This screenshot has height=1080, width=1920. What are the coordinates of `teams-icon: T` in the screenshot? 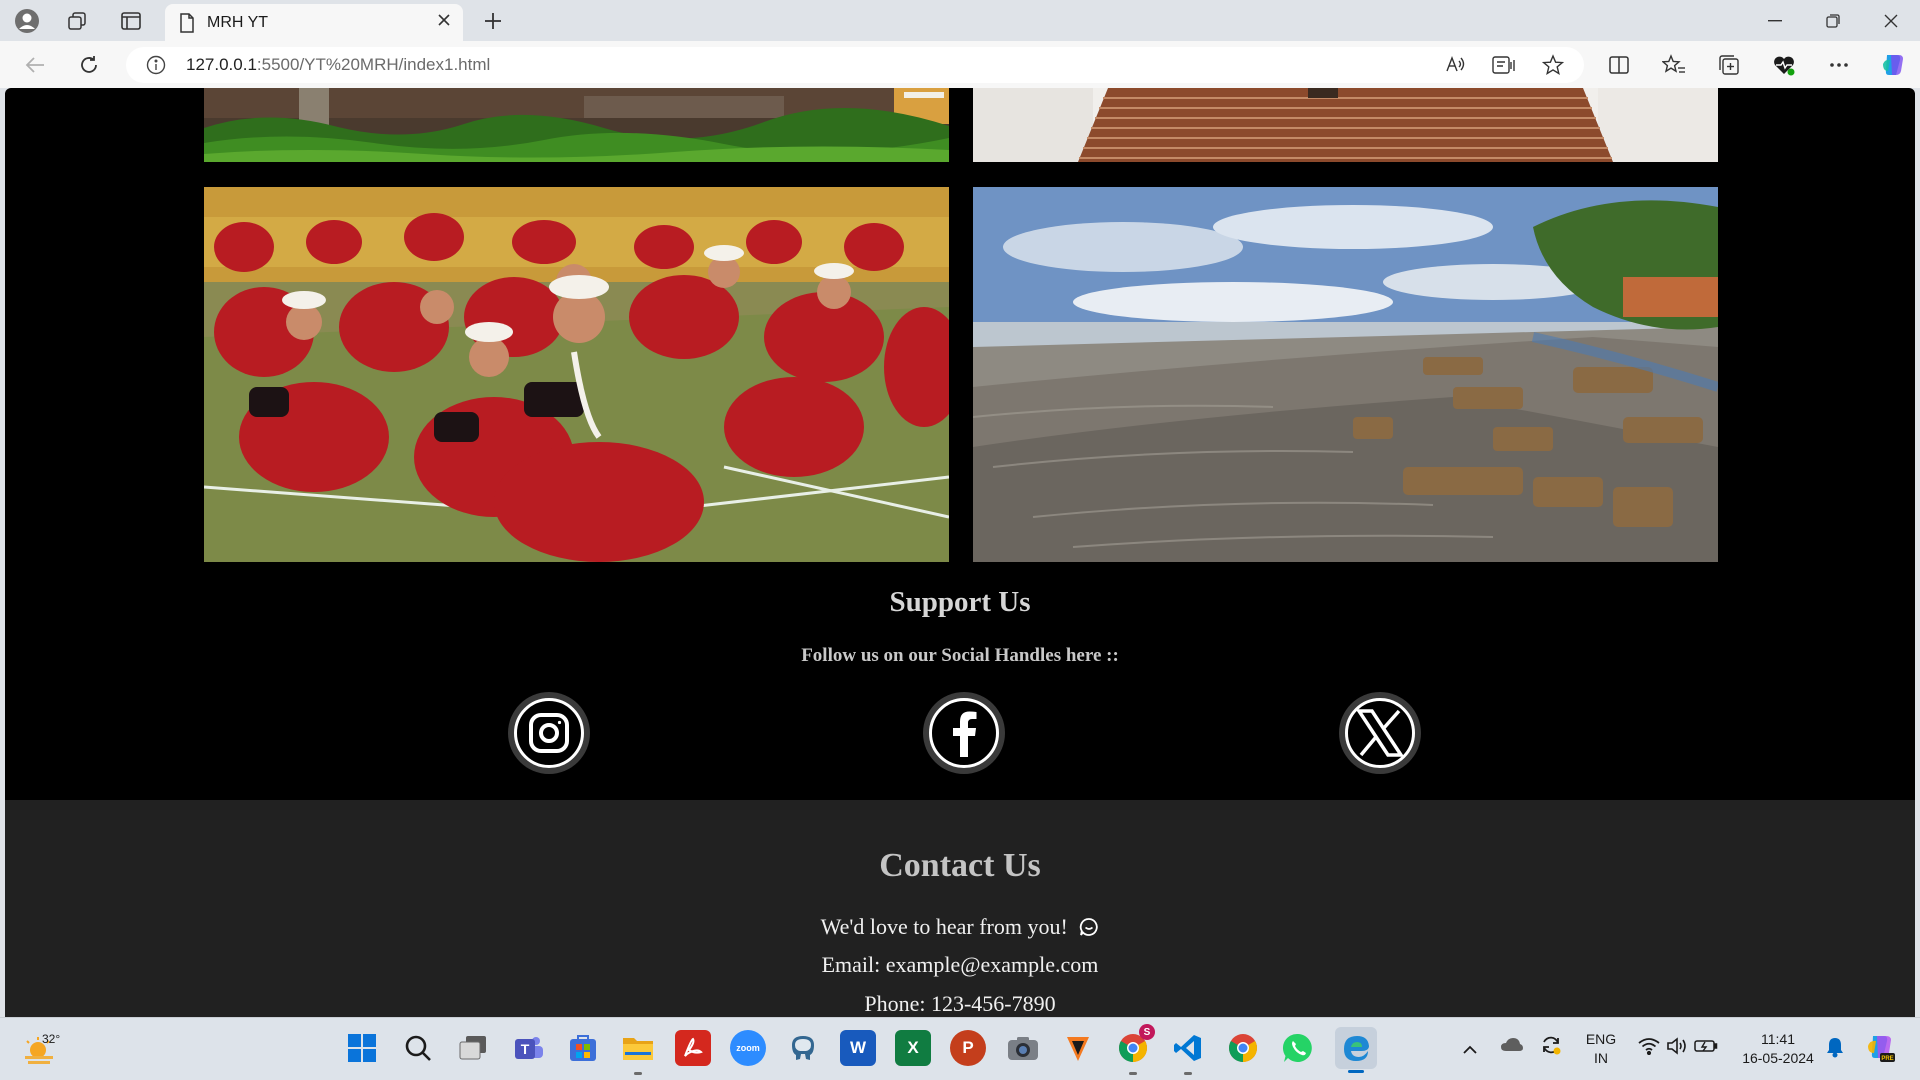 It's located at (528, 1048).